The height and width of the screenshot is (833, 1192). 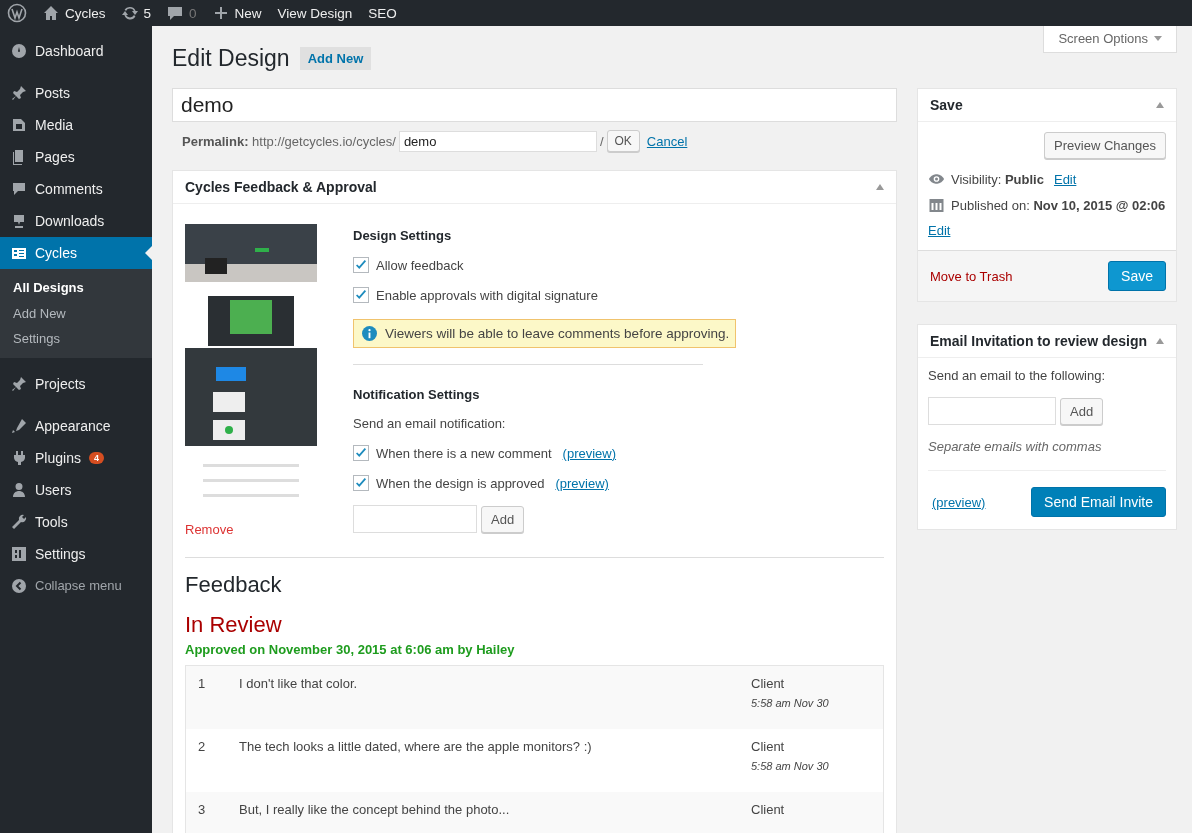 I want to click on layout-icon, so click(x=19, y=253).